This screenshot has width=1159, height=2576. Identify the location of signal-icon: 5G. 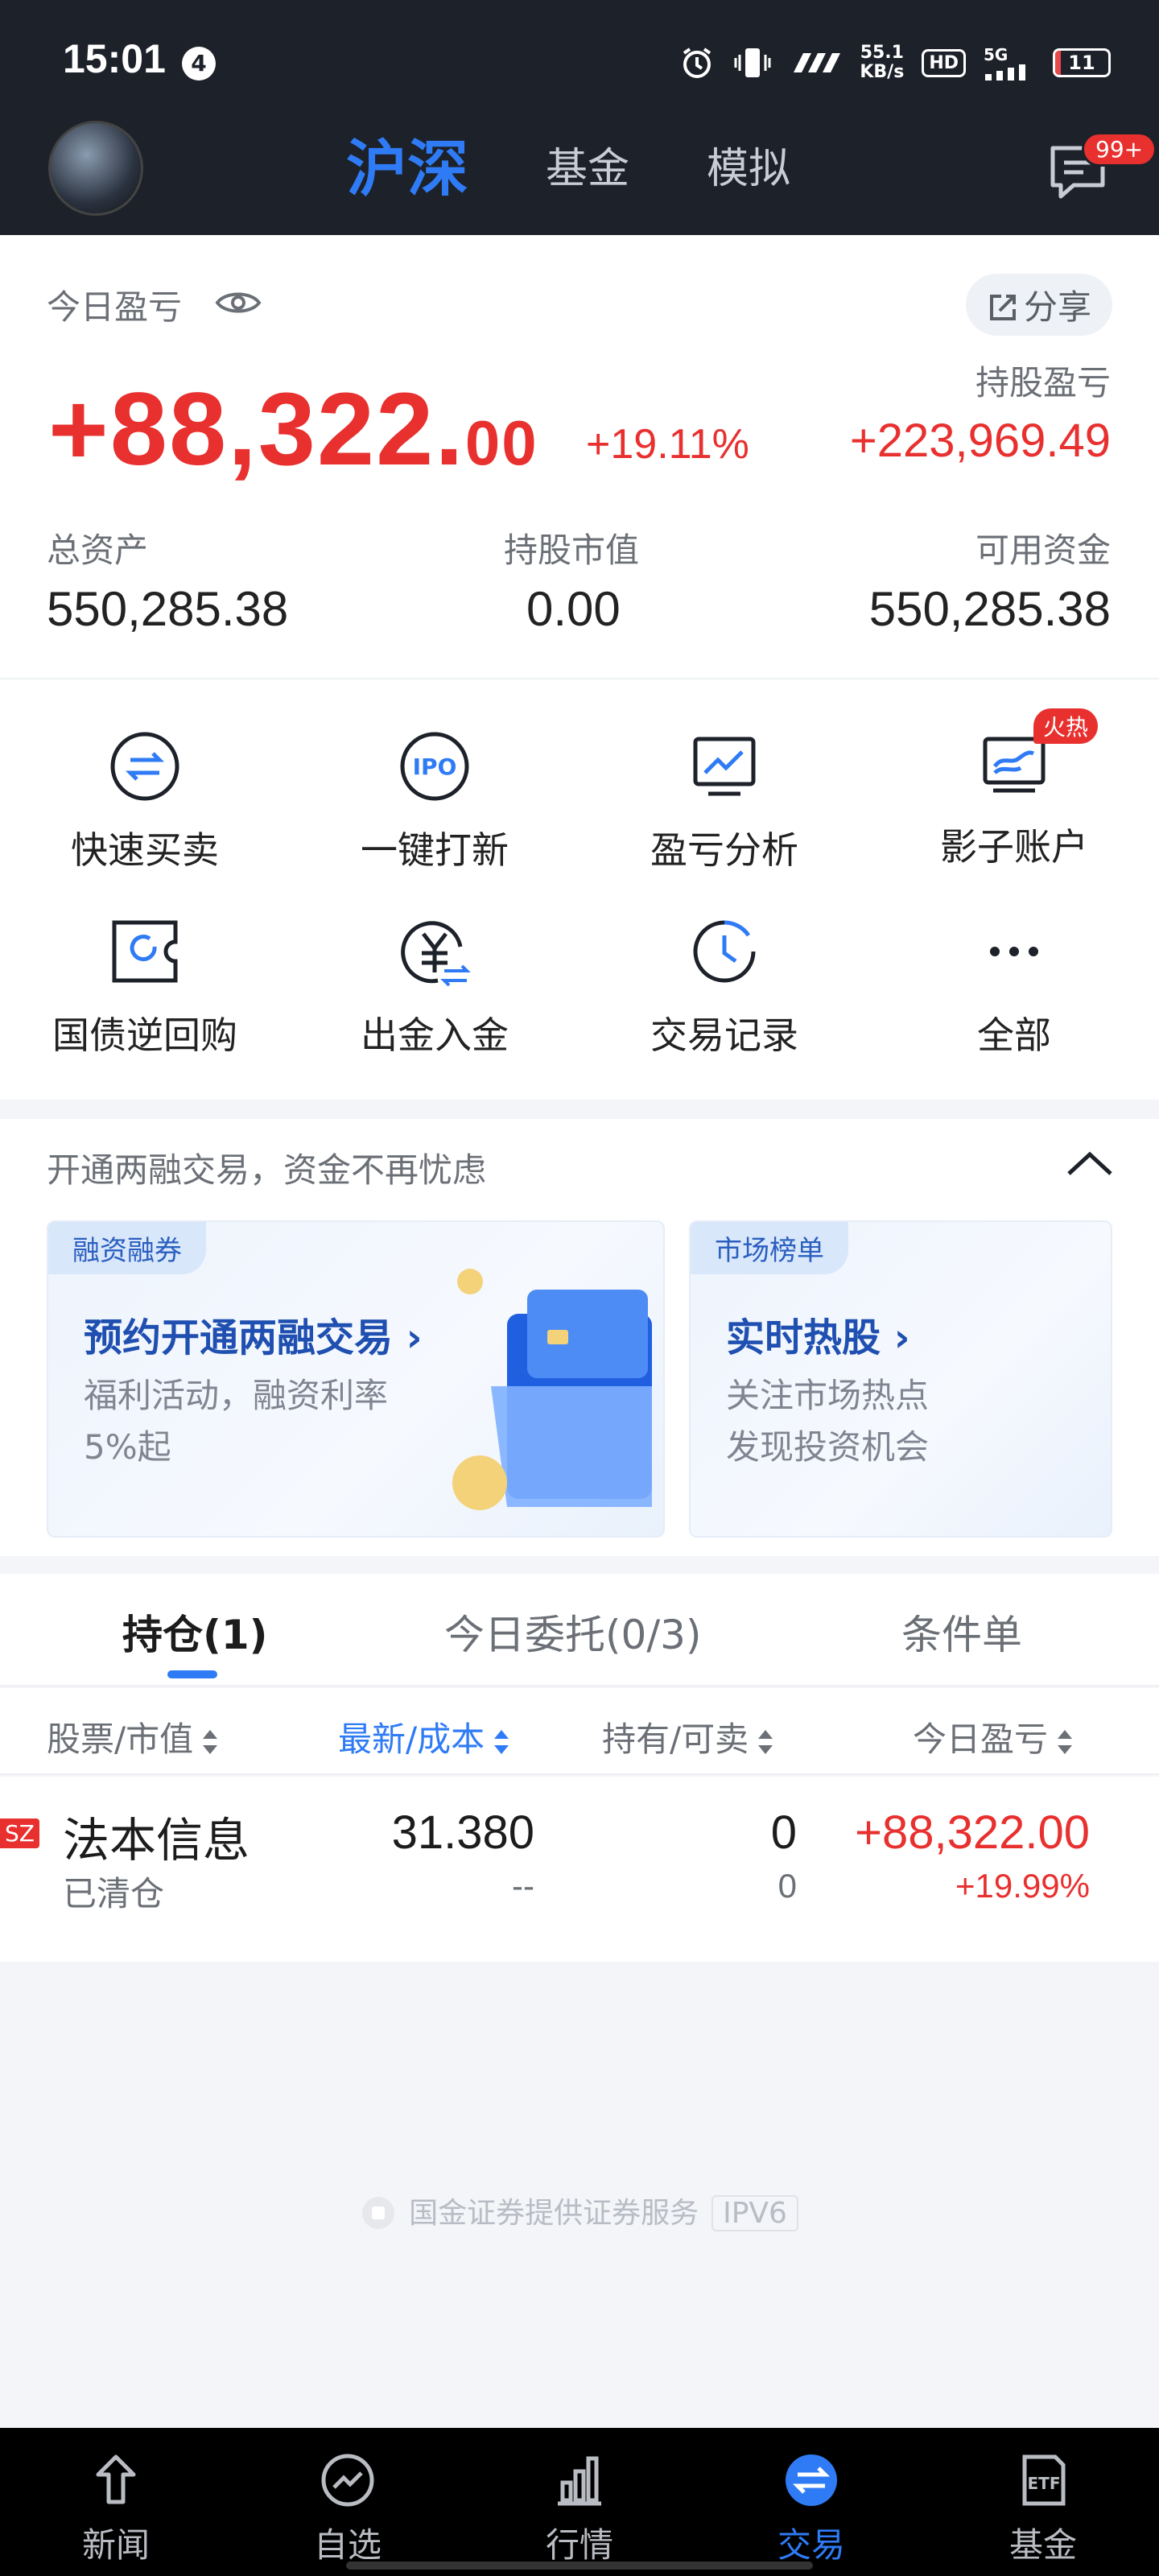
(1009, 62).